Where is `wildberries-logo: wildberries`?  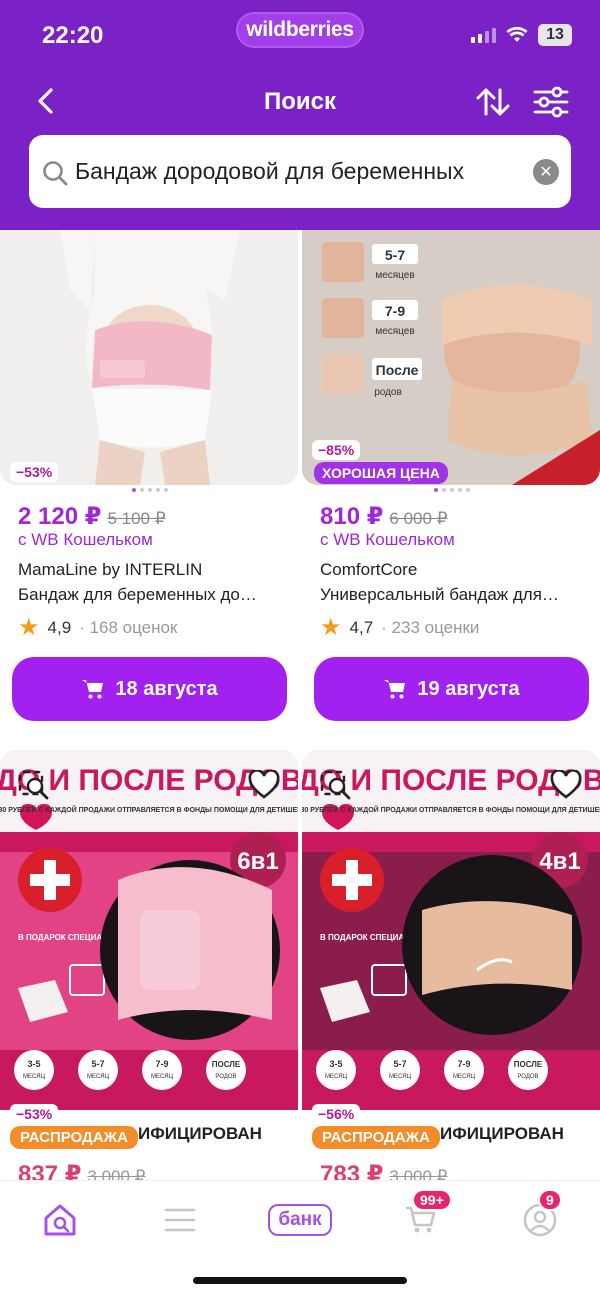 wildberries-logo: wildberries is located at coordinates (300, 30).